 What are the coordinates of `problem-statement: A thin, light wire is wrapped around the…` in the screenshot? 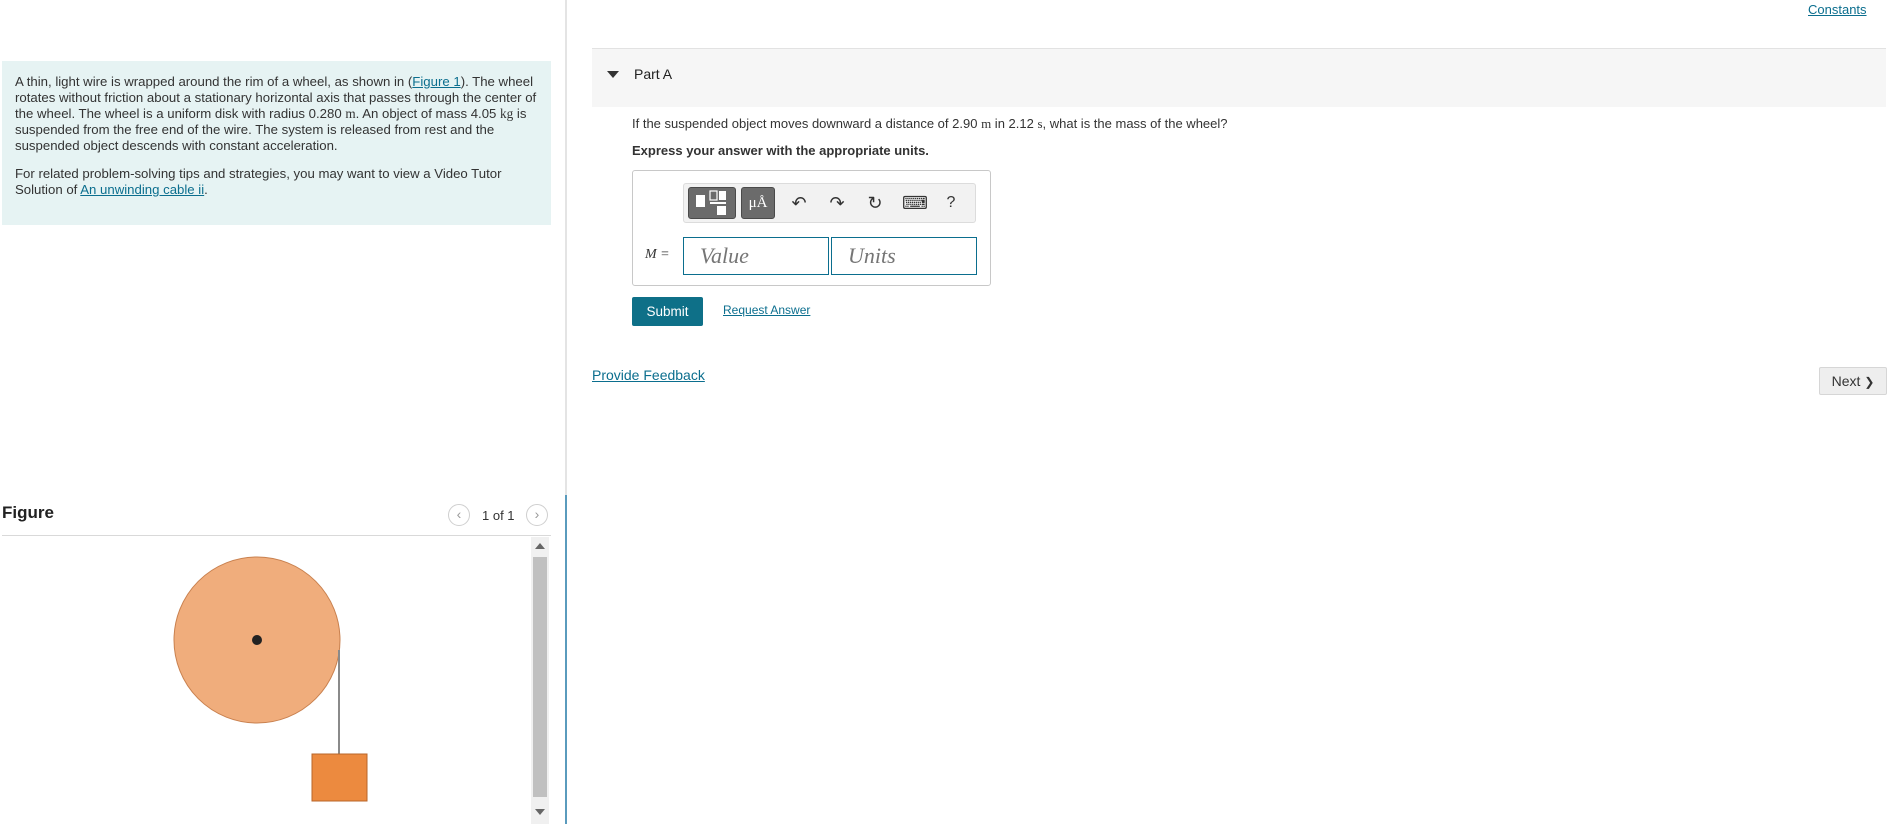 It's located at (276, 143).